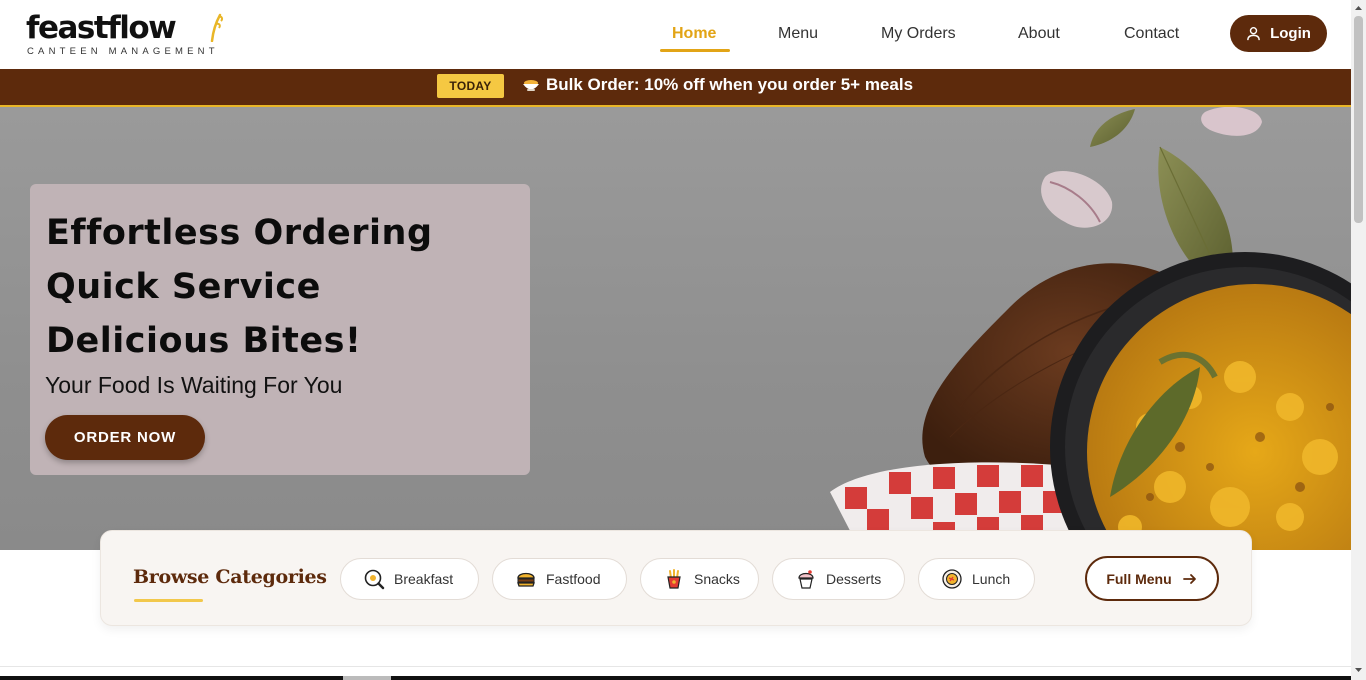  I want to click on vertical-scrollbar-thumb, so click(1358, 119).